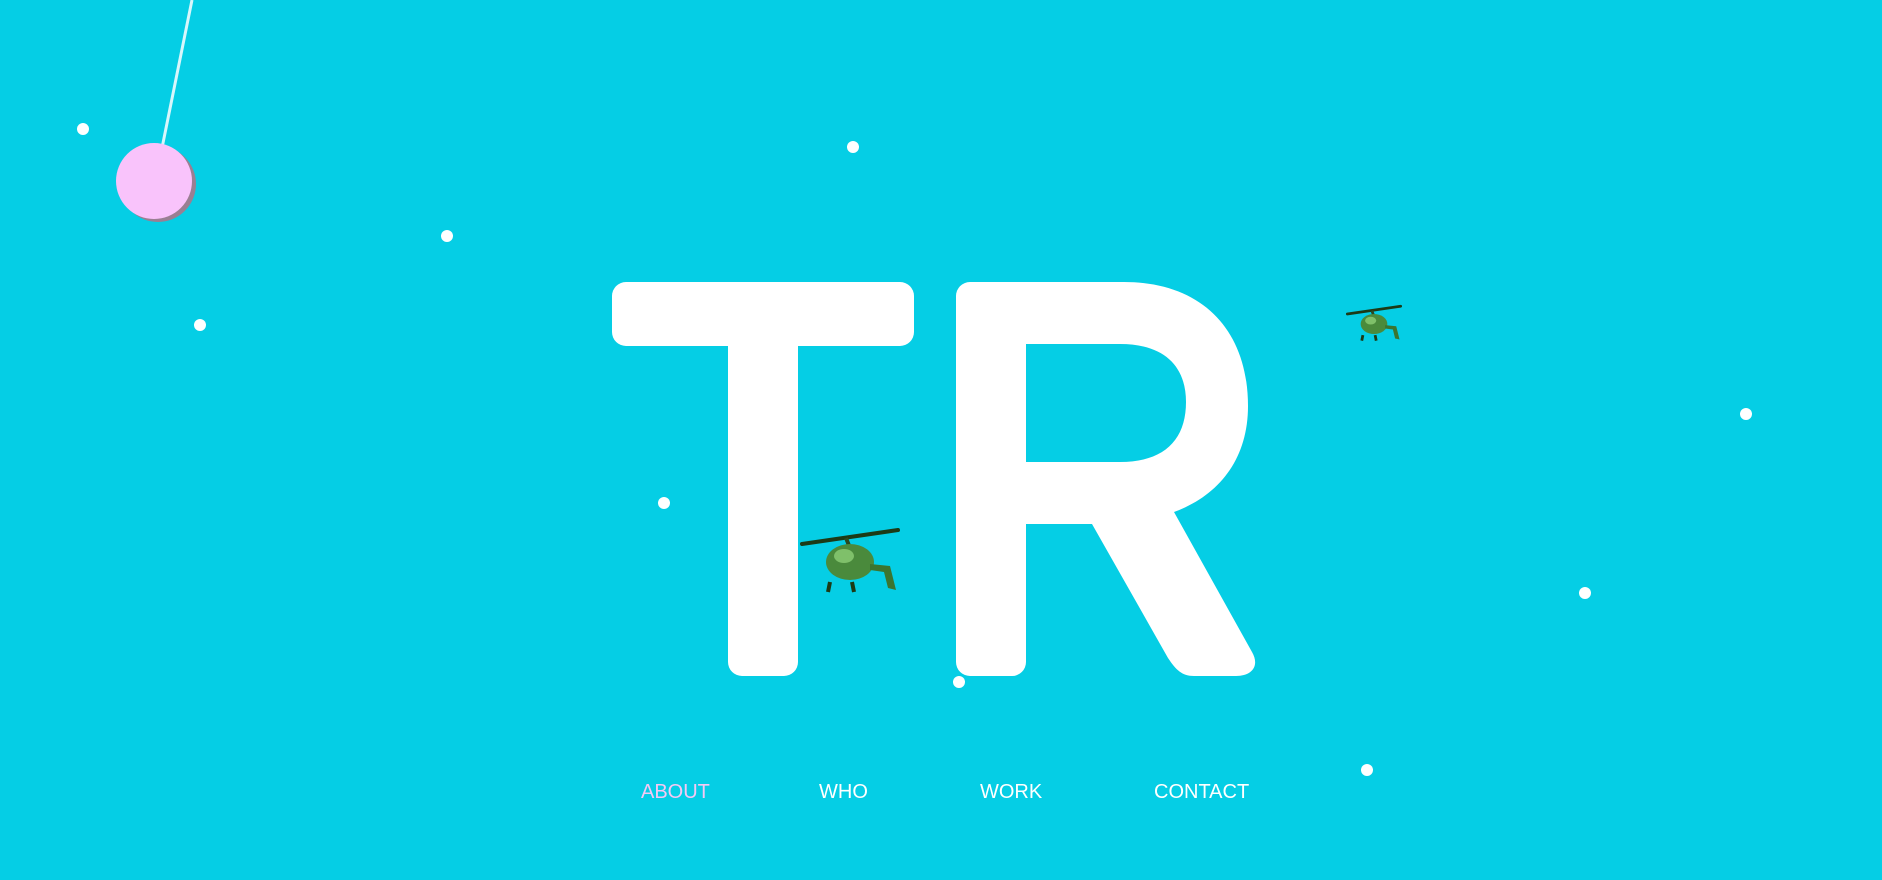  What do you see at coordinates (130, 120) in the screenshot?
I see `pendulum-icon` at bounding box center [130, 120].